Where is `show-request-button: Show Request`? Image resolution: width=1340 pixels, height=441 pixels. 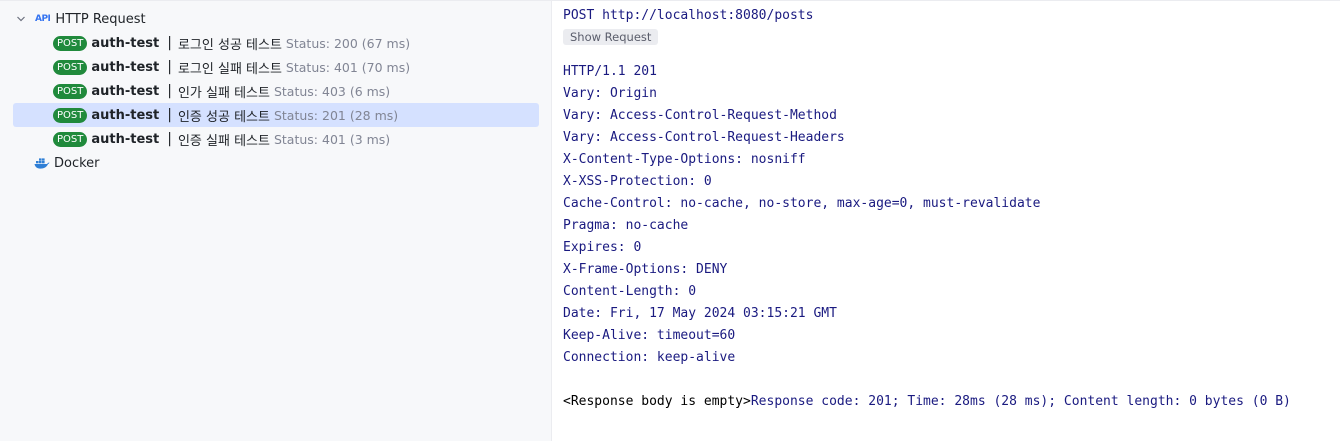
show-request-button: Show Request is located at coordinates (611, 37).